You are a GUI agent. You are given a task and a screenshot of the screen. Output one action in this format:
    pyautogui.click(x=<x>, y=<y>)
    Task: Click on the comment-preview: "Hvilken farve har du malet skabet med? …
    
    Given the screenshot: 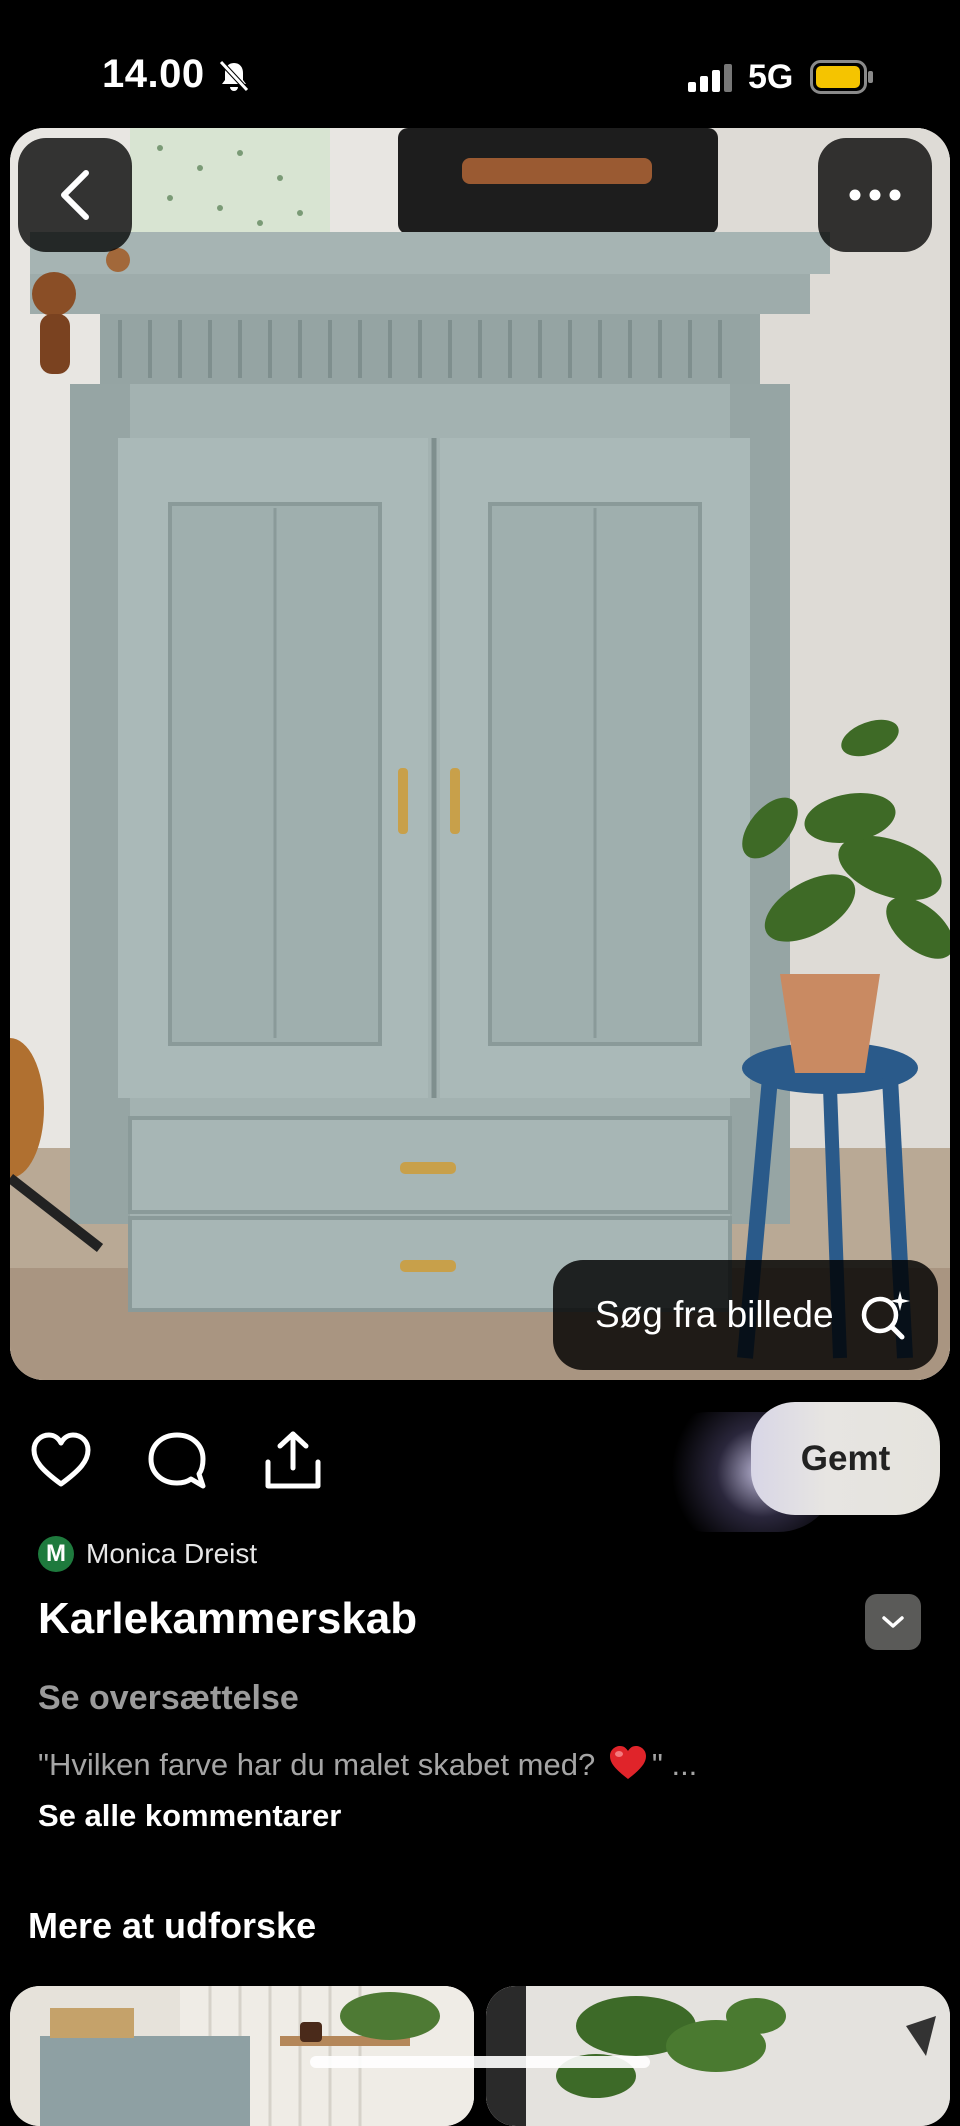 What is the action you would take?
    pyautogui.click(x=367, y=1764)
    